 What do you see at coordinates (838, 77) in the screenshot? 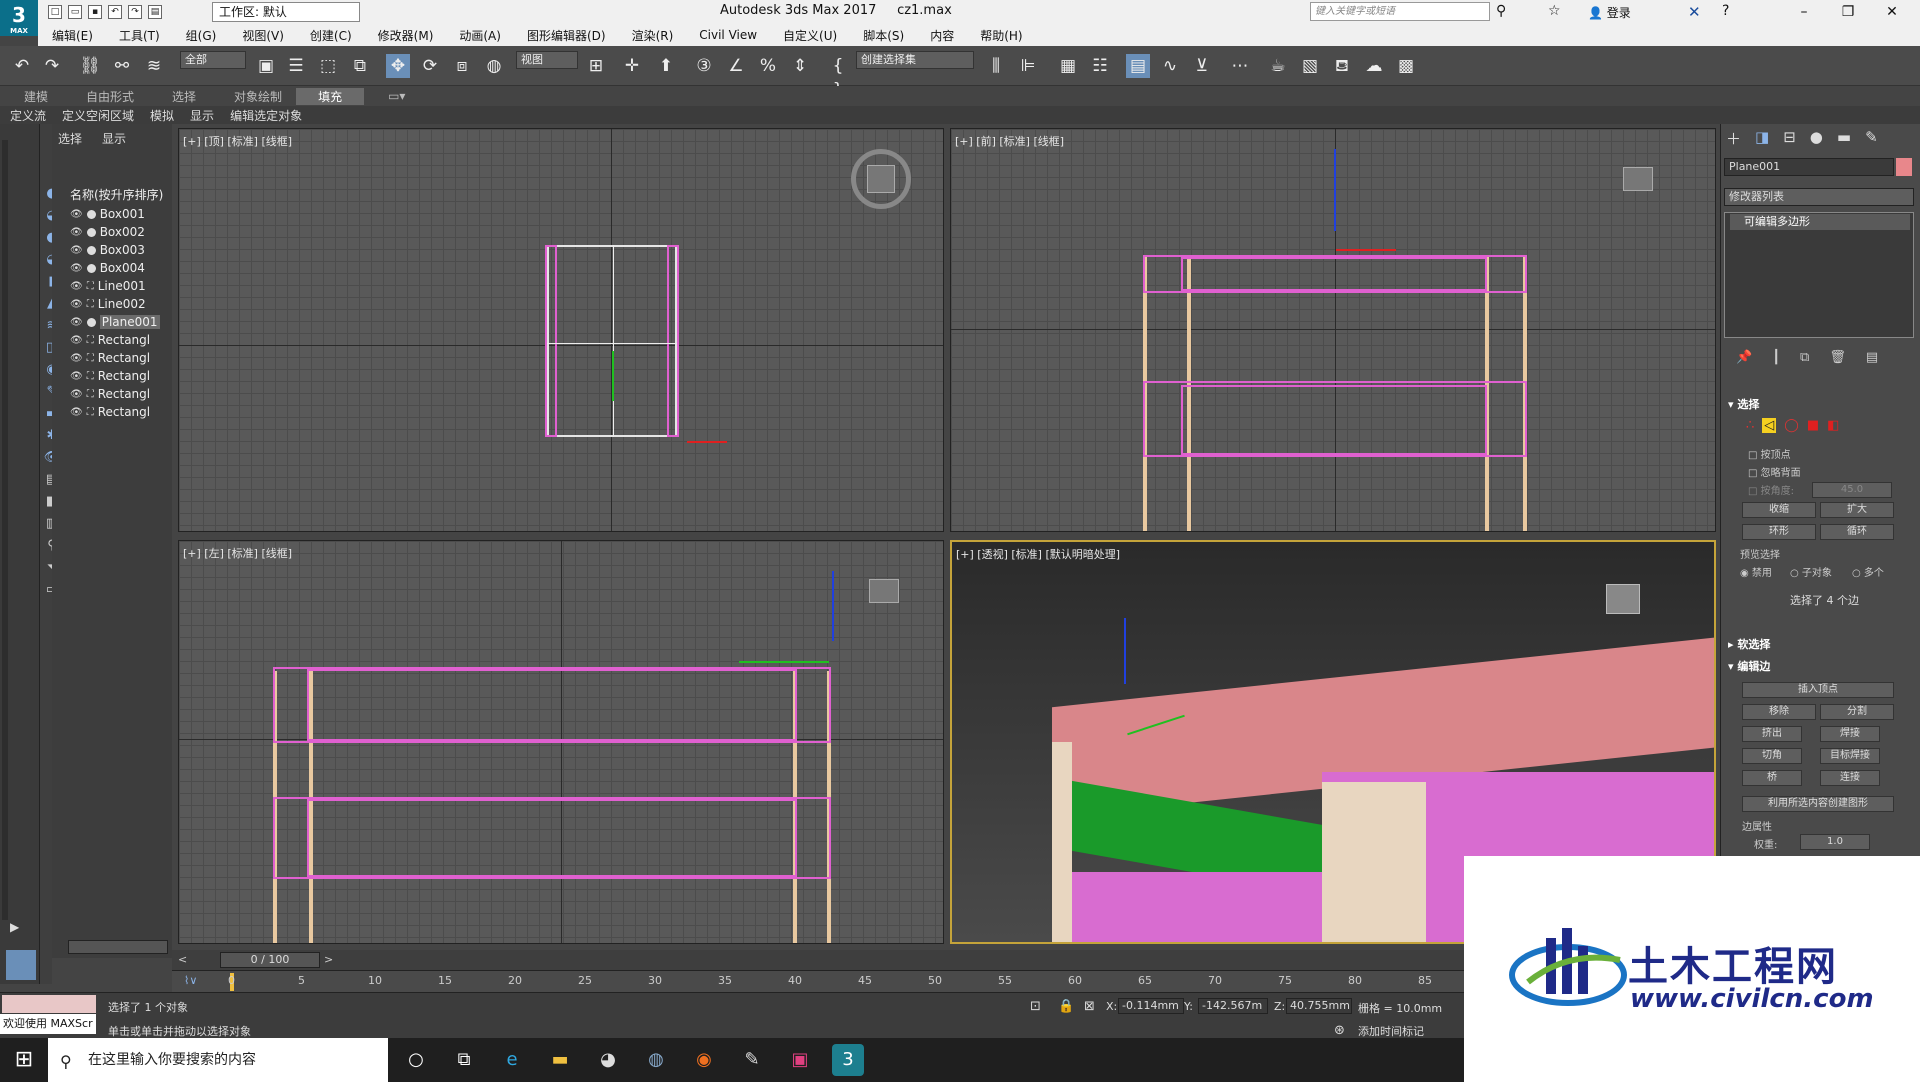
I see `edit-named-sets-icon: { }` at bounding box center [838, 77].